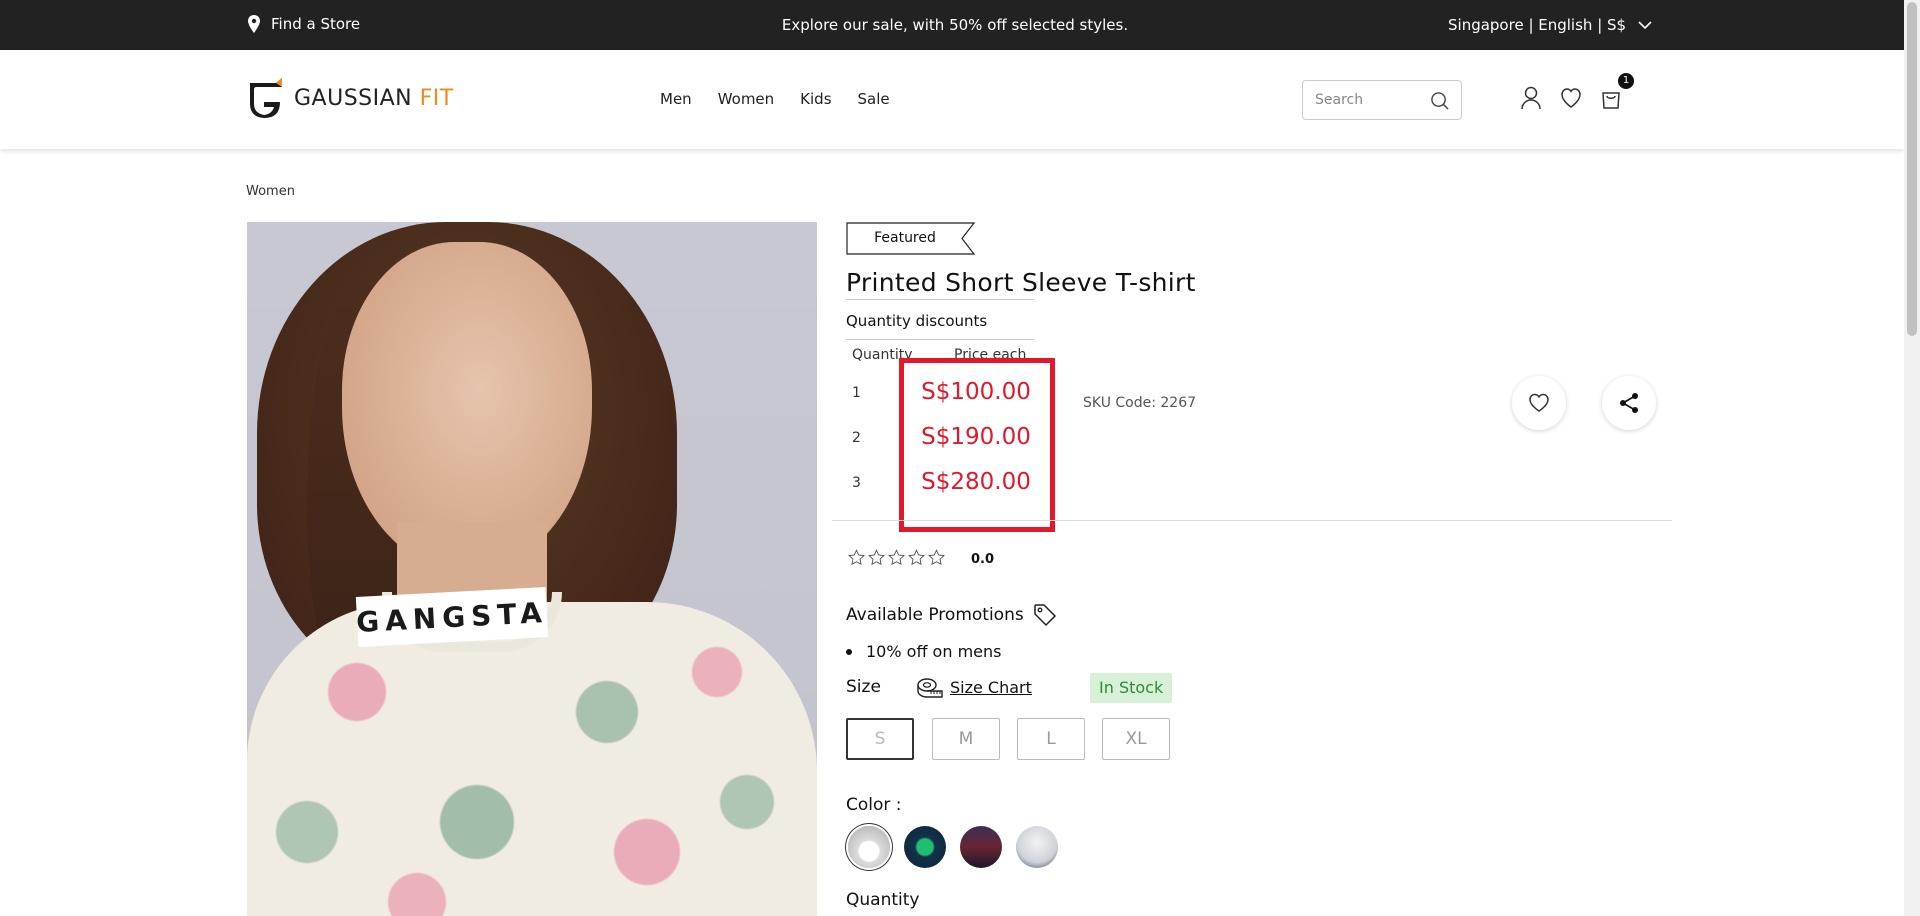 The width and height of the screenshot is (1920, 916). Describe the element at coordinates (883, 900) in the screenshot. I see `quantity-label: Quantity` at that location.